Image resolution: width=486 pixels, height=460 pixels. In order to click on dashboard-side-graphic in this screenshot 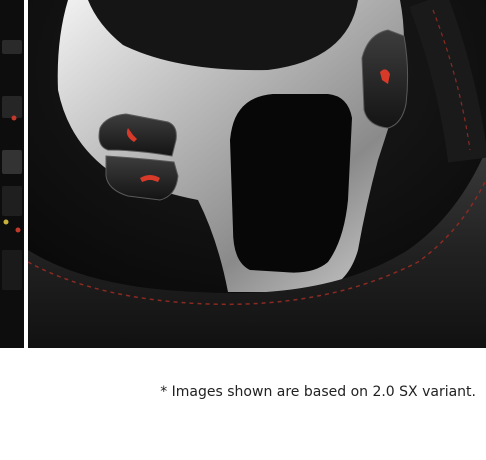, I will do `click(12, 174)`.